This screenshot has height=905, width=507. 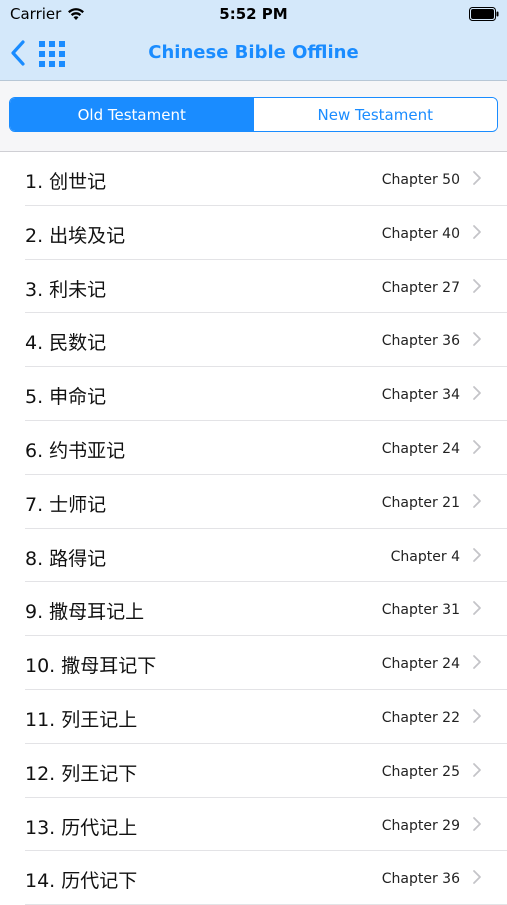 I want to click on book-row: 12. 列王记下 Chapter 25, so click(x=253, y=771).